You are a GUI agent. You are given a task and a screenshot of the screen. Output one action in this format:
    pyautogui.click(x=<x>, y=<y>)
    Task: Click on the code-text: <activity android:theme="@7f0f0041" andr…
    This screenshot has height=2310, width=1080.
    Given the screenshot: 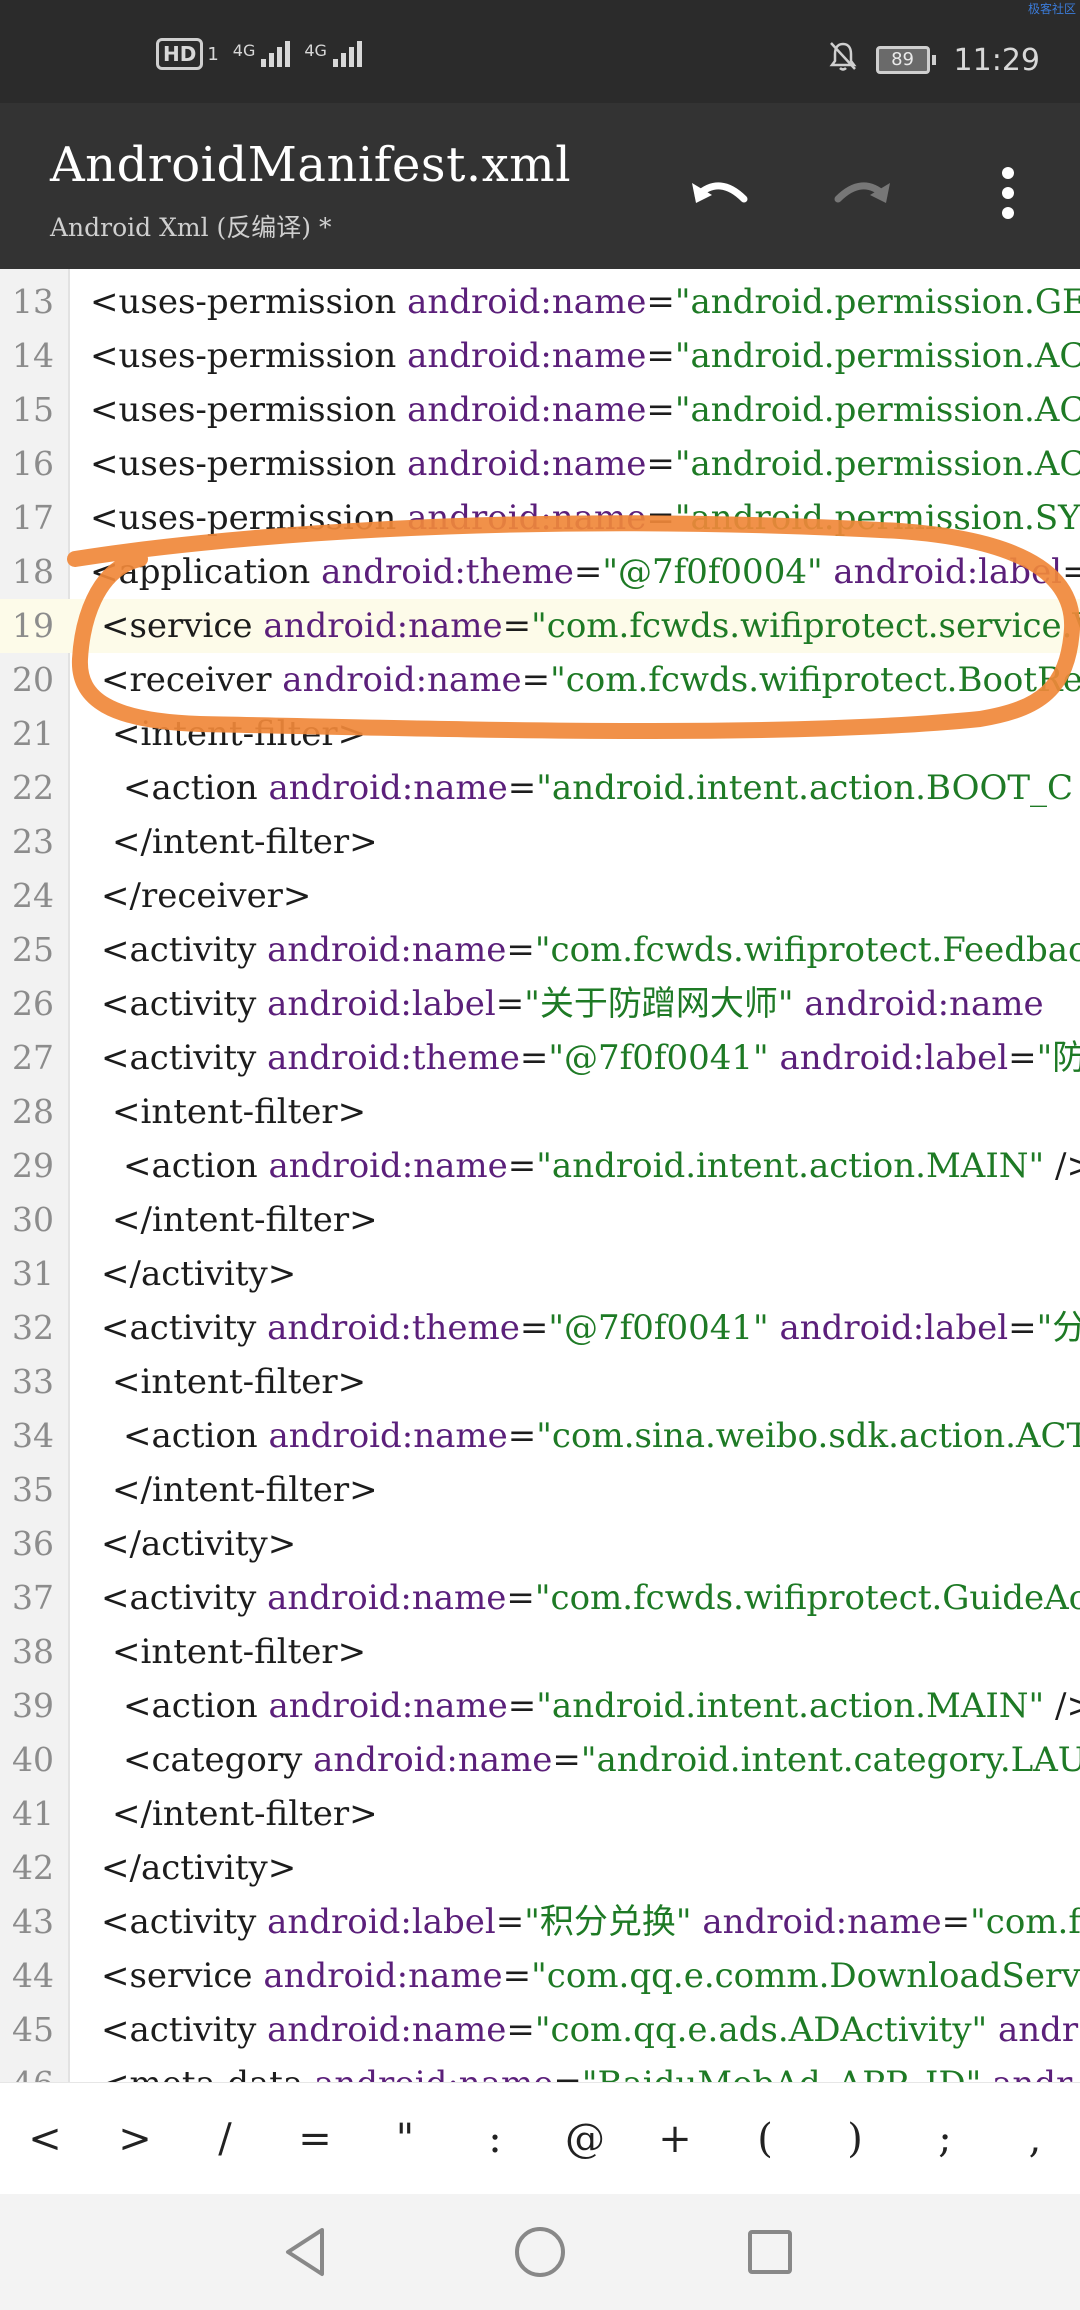 What is the action you would take?
    pyautogui.click(x=590, y=1328)
    